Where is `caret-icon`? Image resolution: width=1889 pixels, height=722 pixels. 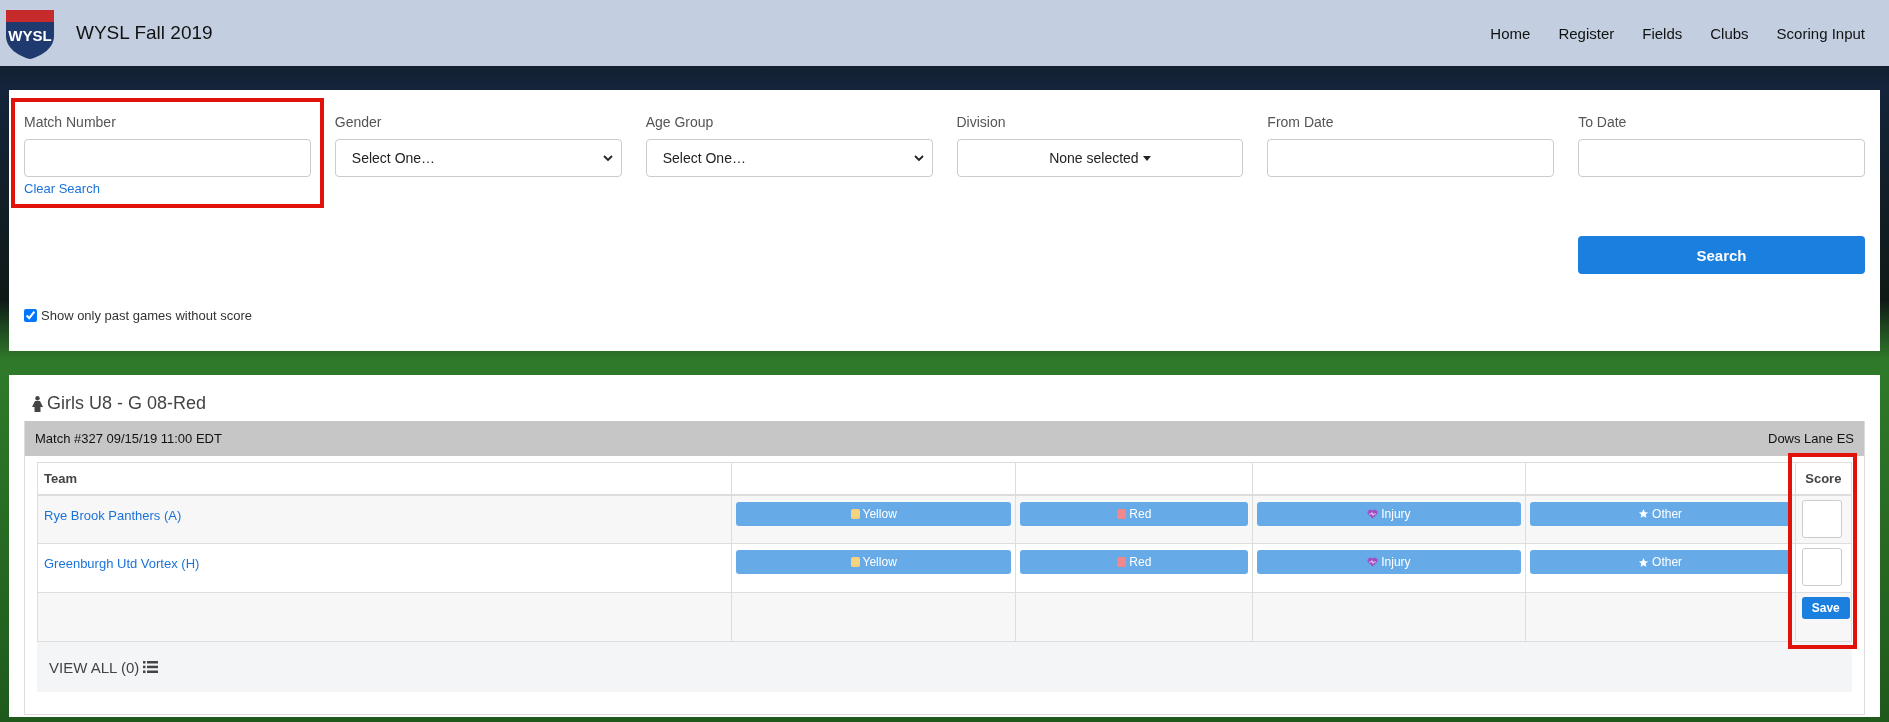 caret-icon is located at coordinates (1146, 158).